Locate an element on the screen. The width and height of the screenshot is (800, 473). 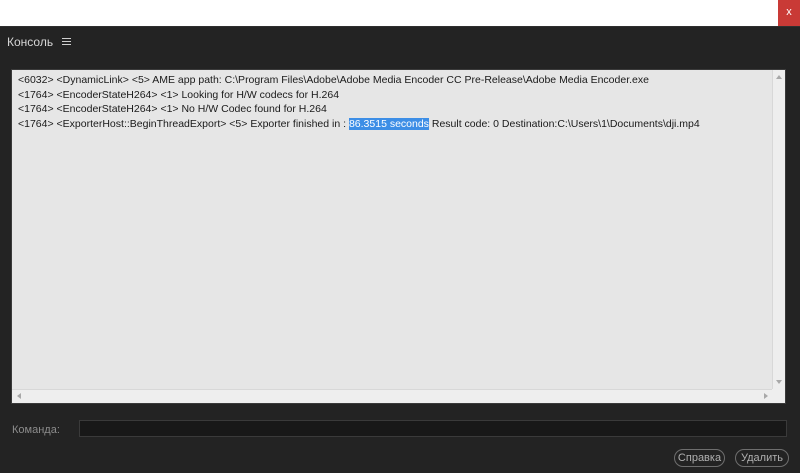
scroll-right-icon is located at coordinates (766, 396).